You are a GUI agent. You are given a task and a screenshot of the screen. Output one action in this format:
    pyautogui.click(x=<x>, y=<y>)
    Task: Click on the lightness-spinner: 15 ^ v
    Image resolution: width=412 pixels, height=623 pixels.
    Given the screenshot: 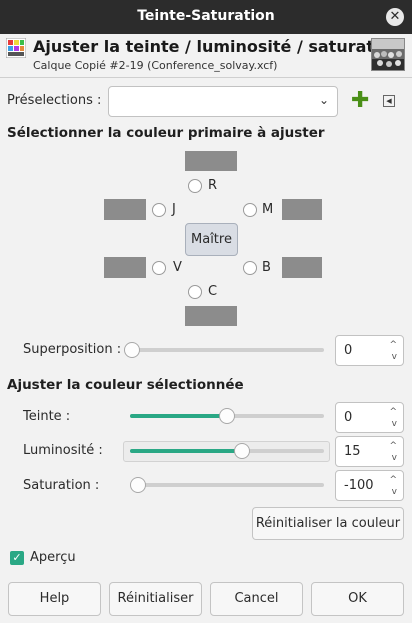 What is the action you would take?
    pyautogui.click(x=369, y=451)
    